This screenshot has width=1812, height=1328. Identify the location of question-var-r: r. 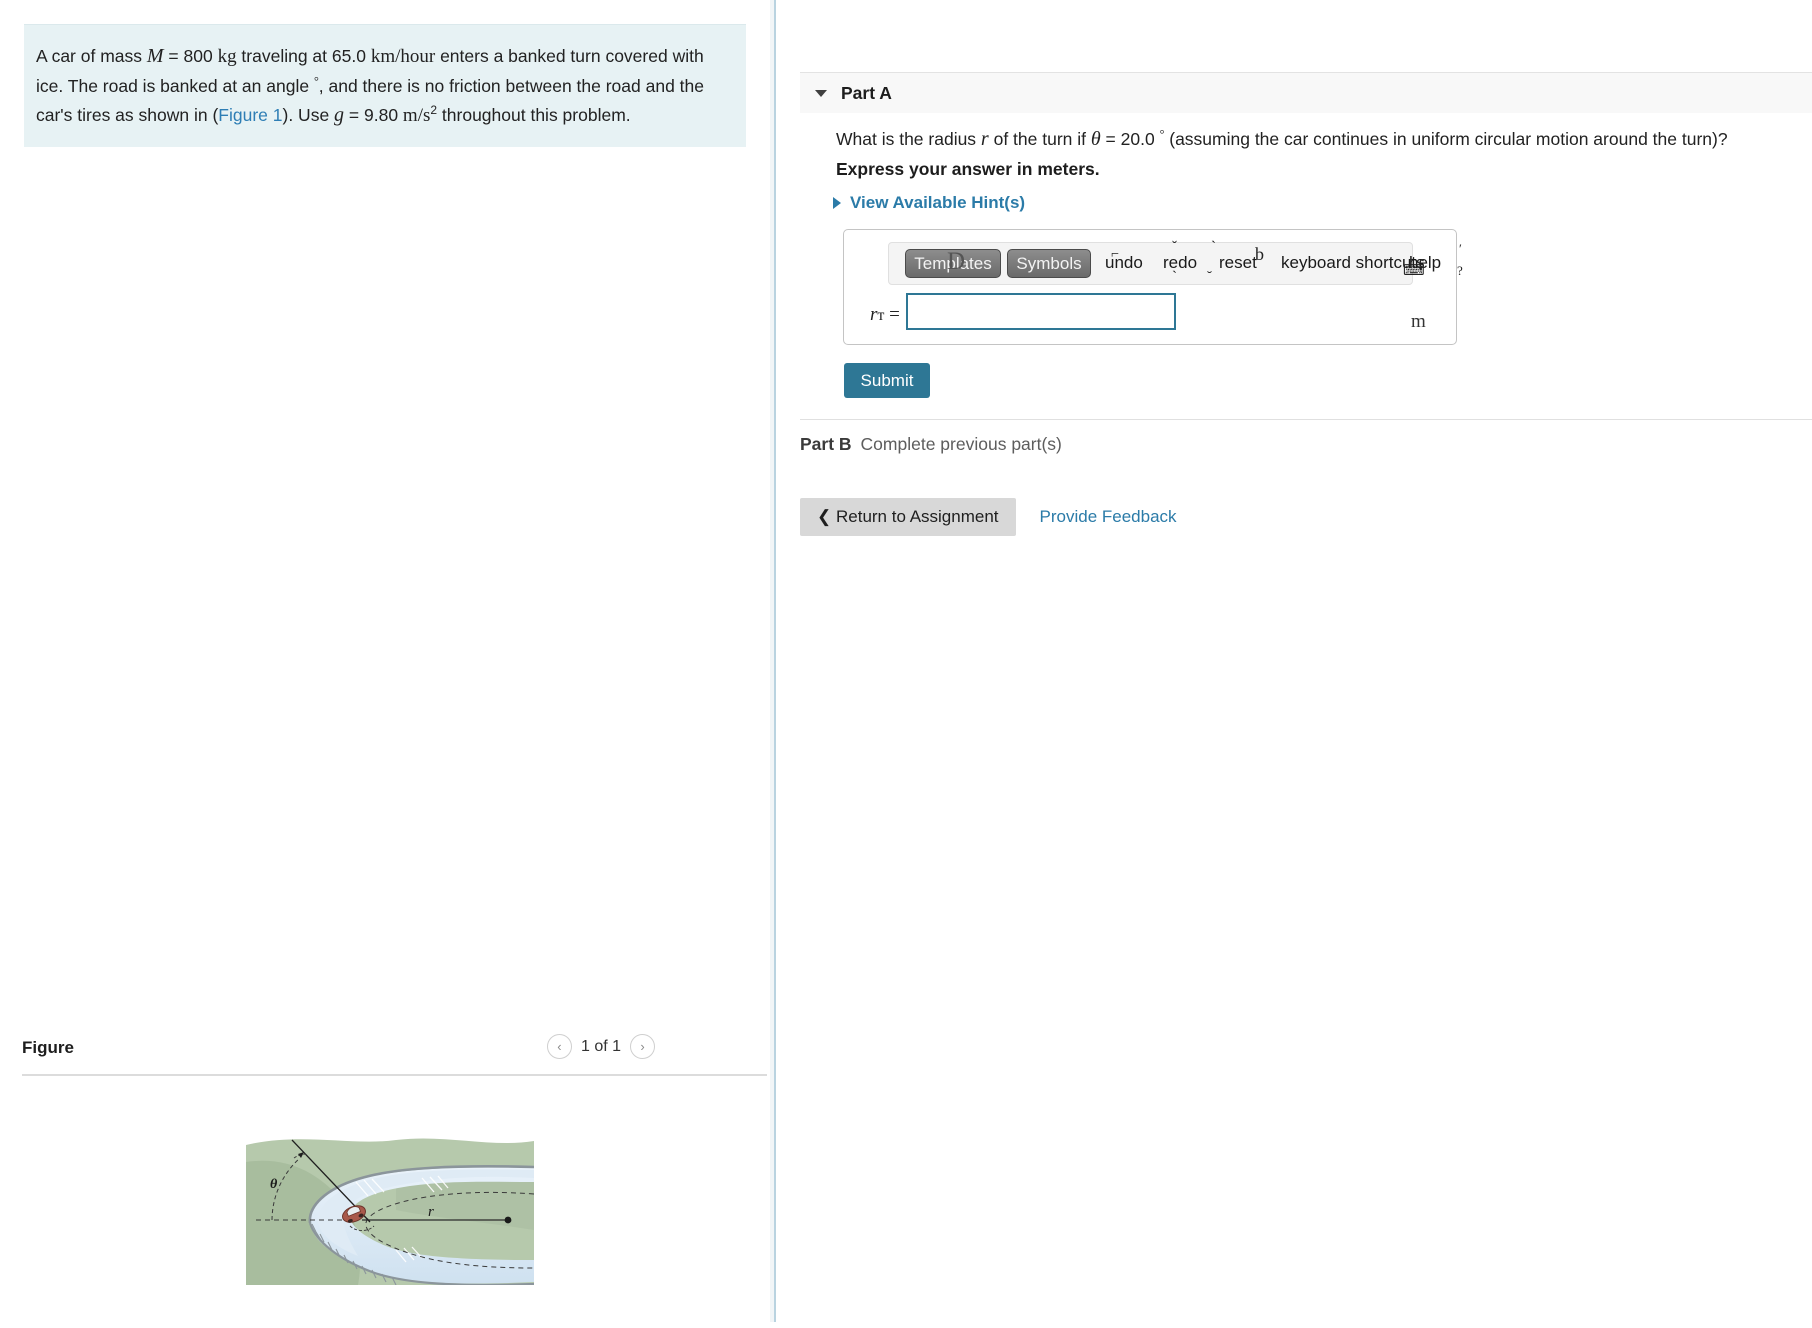
(984, 138).